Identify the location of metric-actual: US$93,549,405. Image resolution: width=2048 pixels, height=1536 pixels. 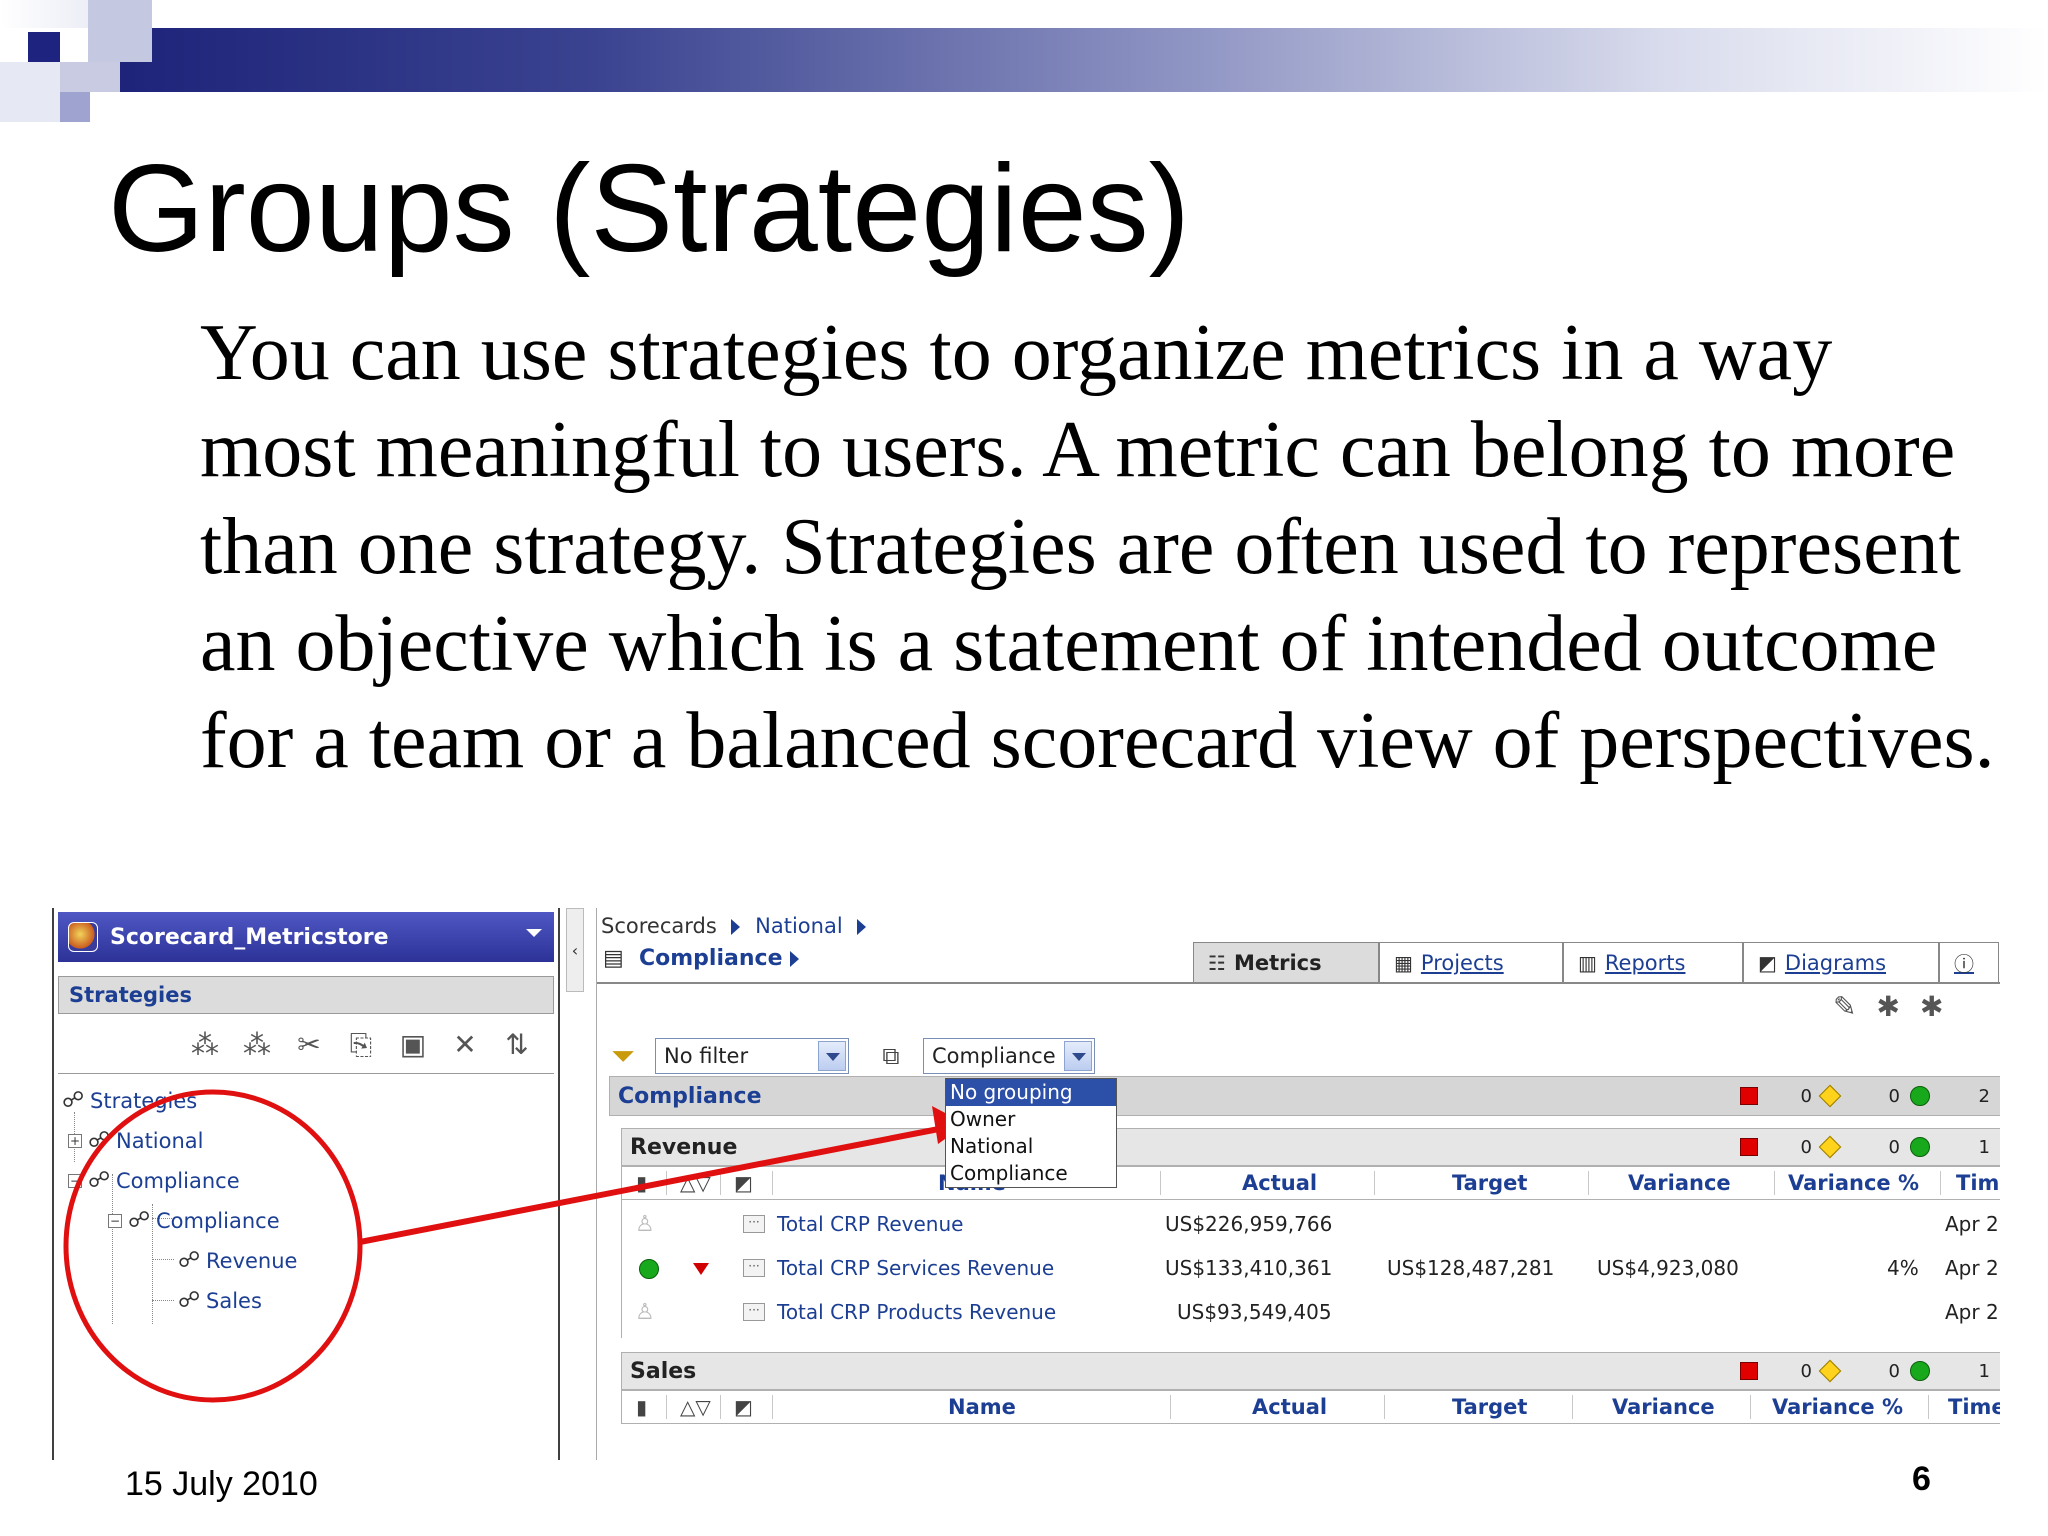
(1254, 1312).